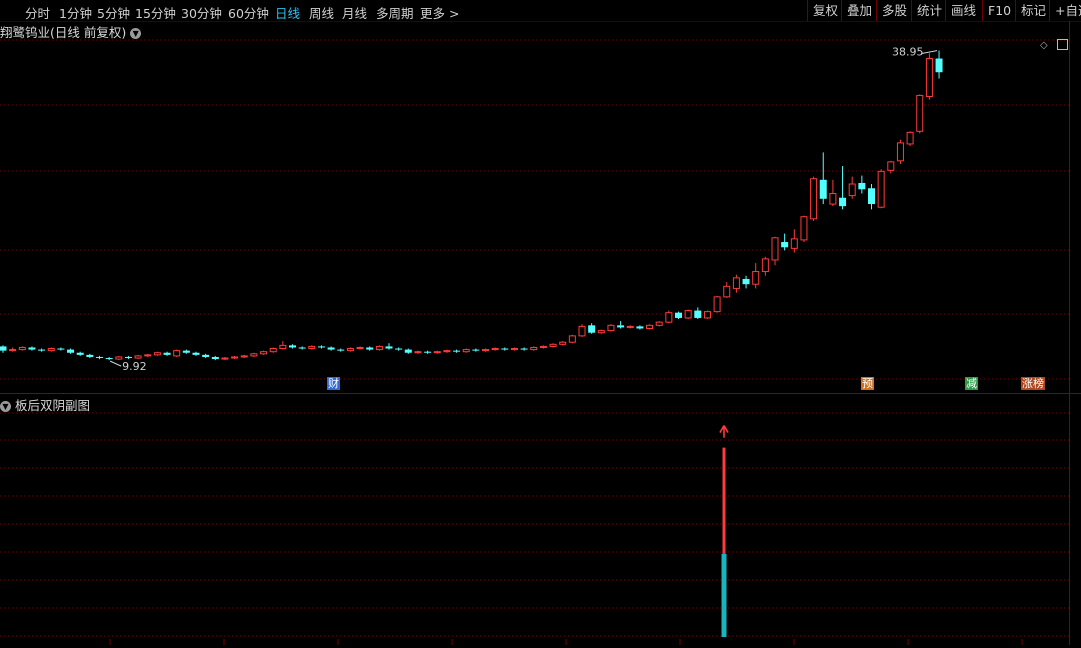  I want to click on event-marker-2: 减, so click(971, 383).